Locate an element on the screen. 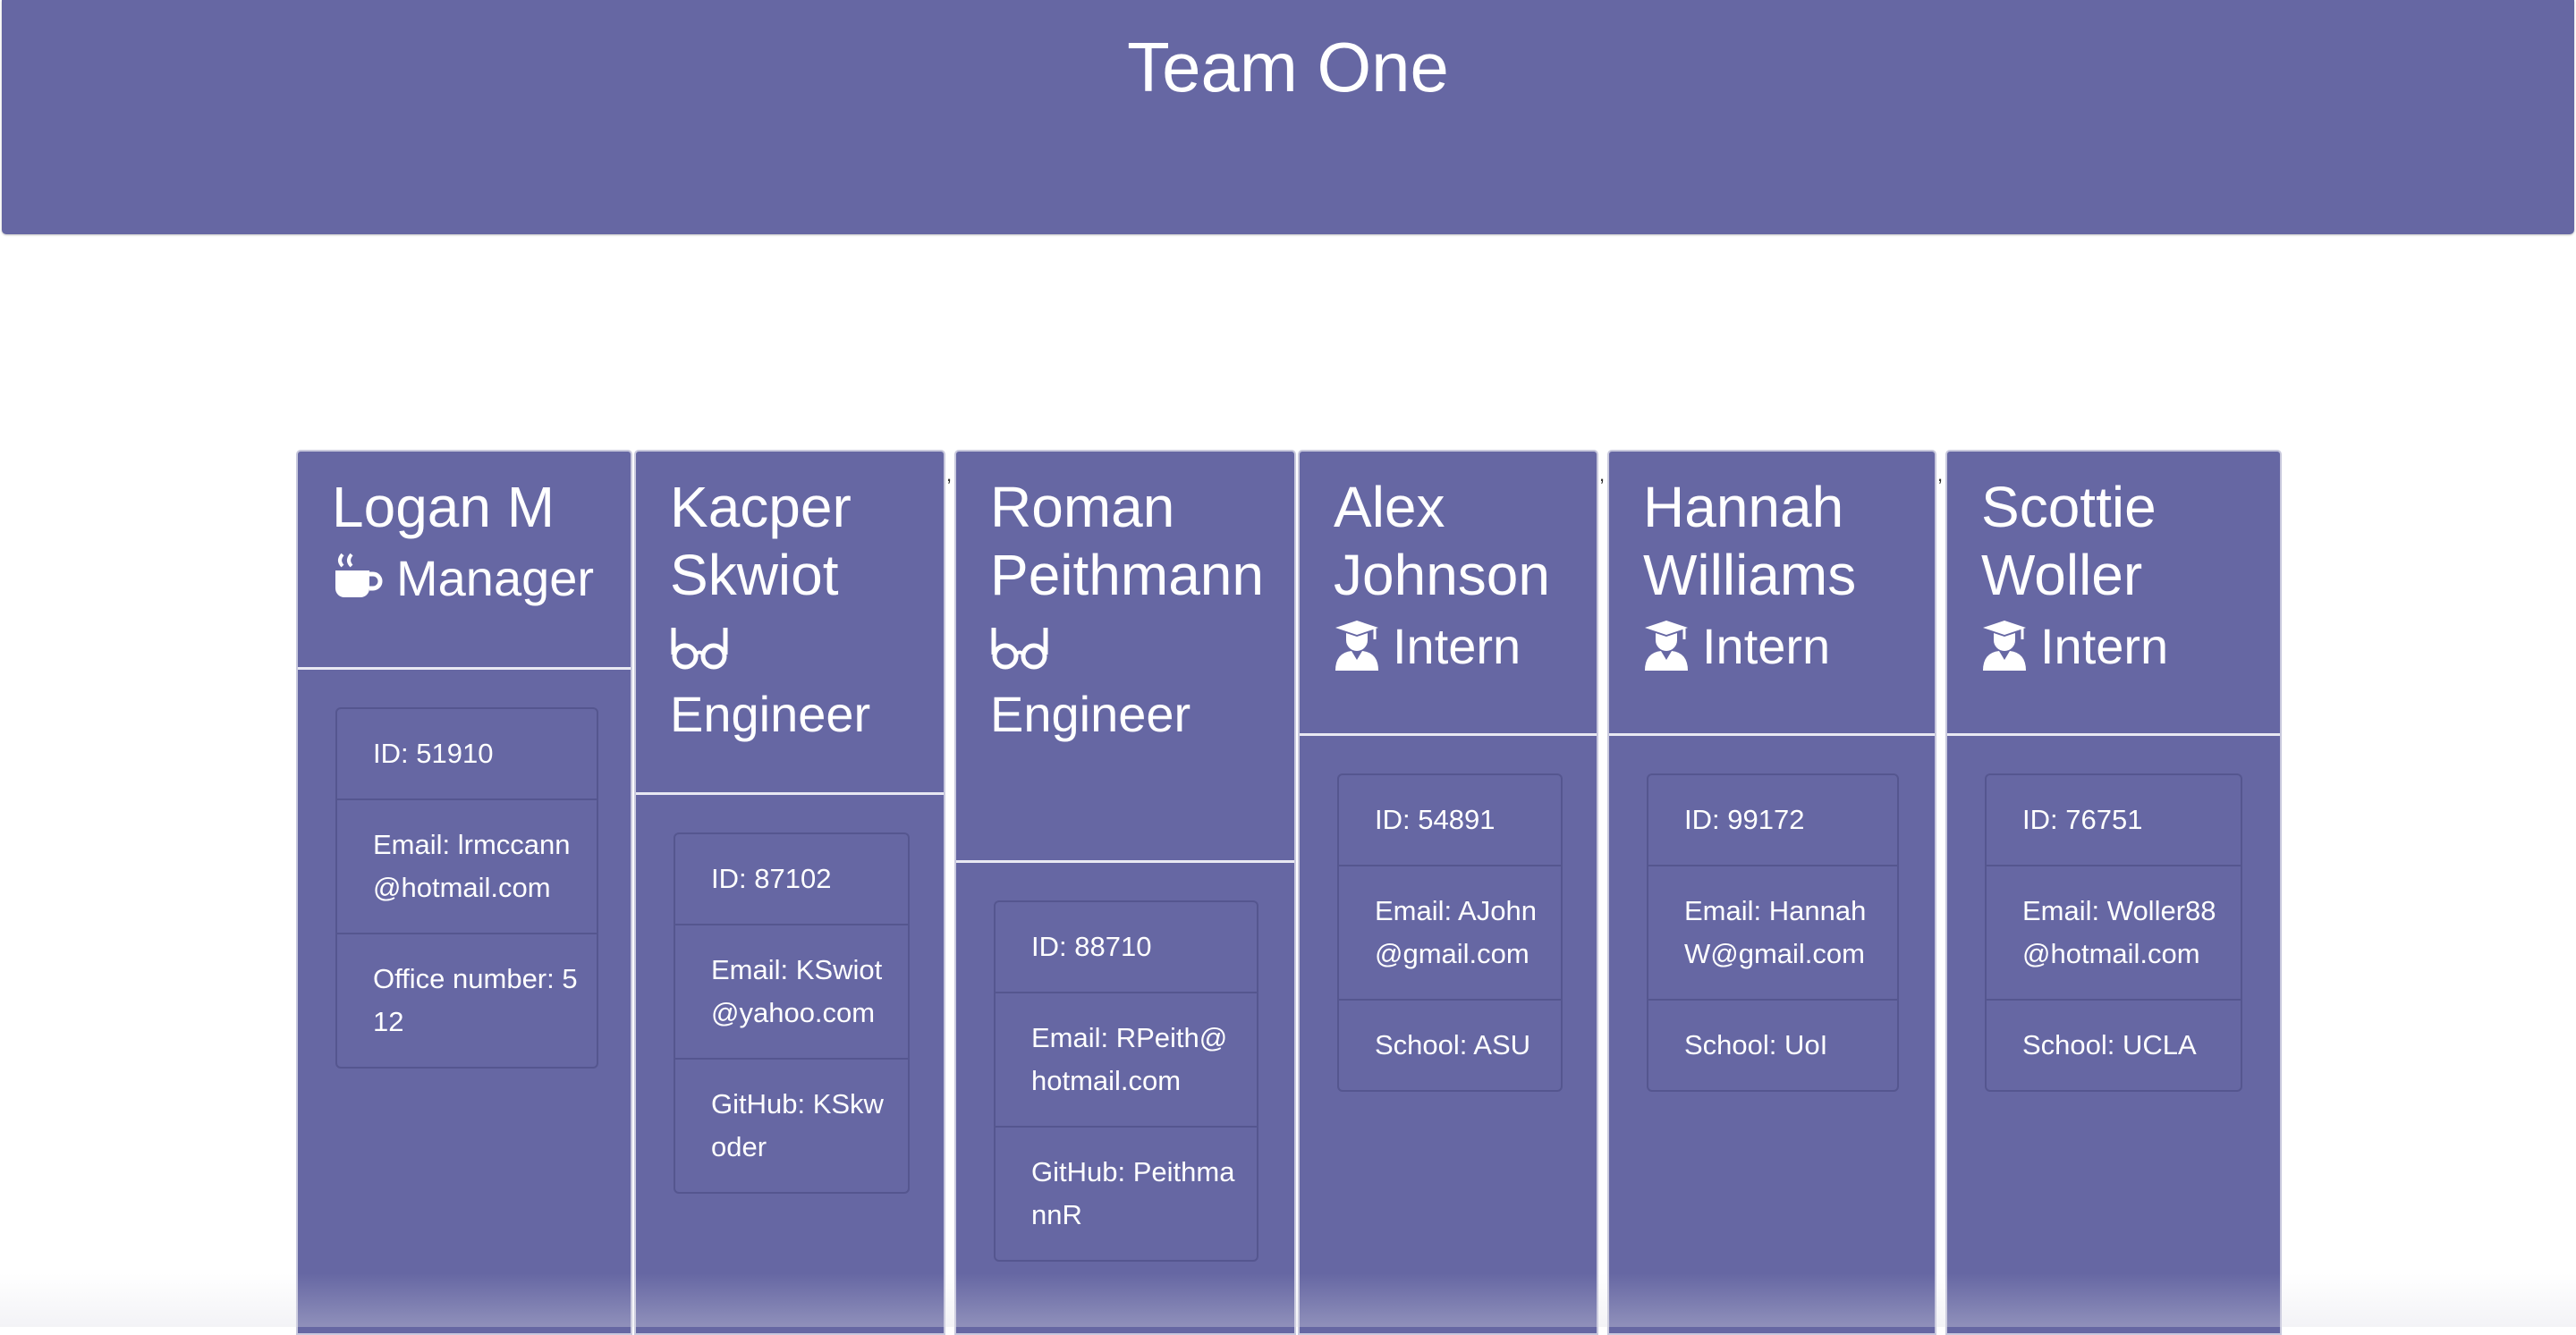 The width and height of the screenshot is (2576, 1335). employee-name: Scottie Woller is located at coordinates (2069, 541).